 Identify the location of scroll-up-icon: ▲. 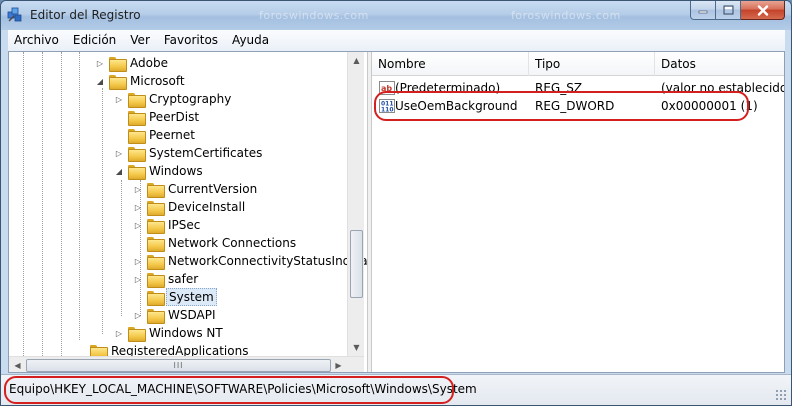
(356, 60).